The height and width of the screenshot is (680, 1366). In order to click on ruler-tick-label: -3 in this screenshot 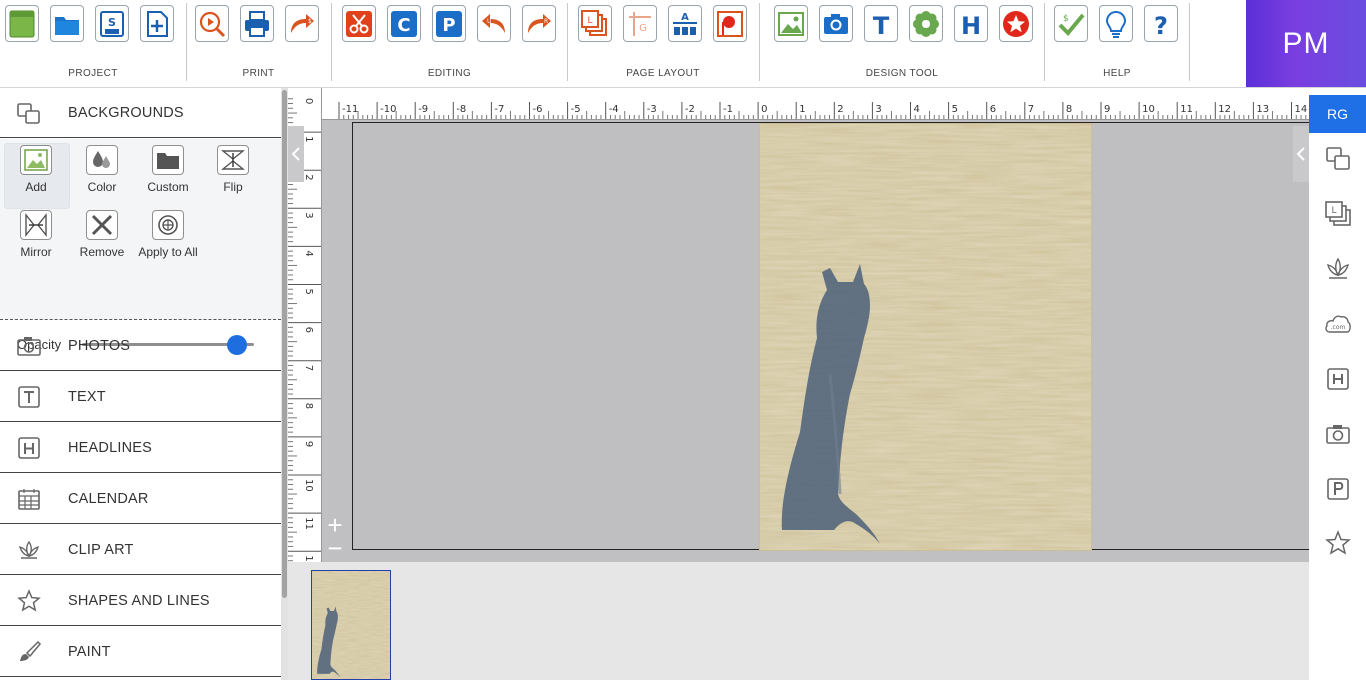, I will do `click(652, 109)`.